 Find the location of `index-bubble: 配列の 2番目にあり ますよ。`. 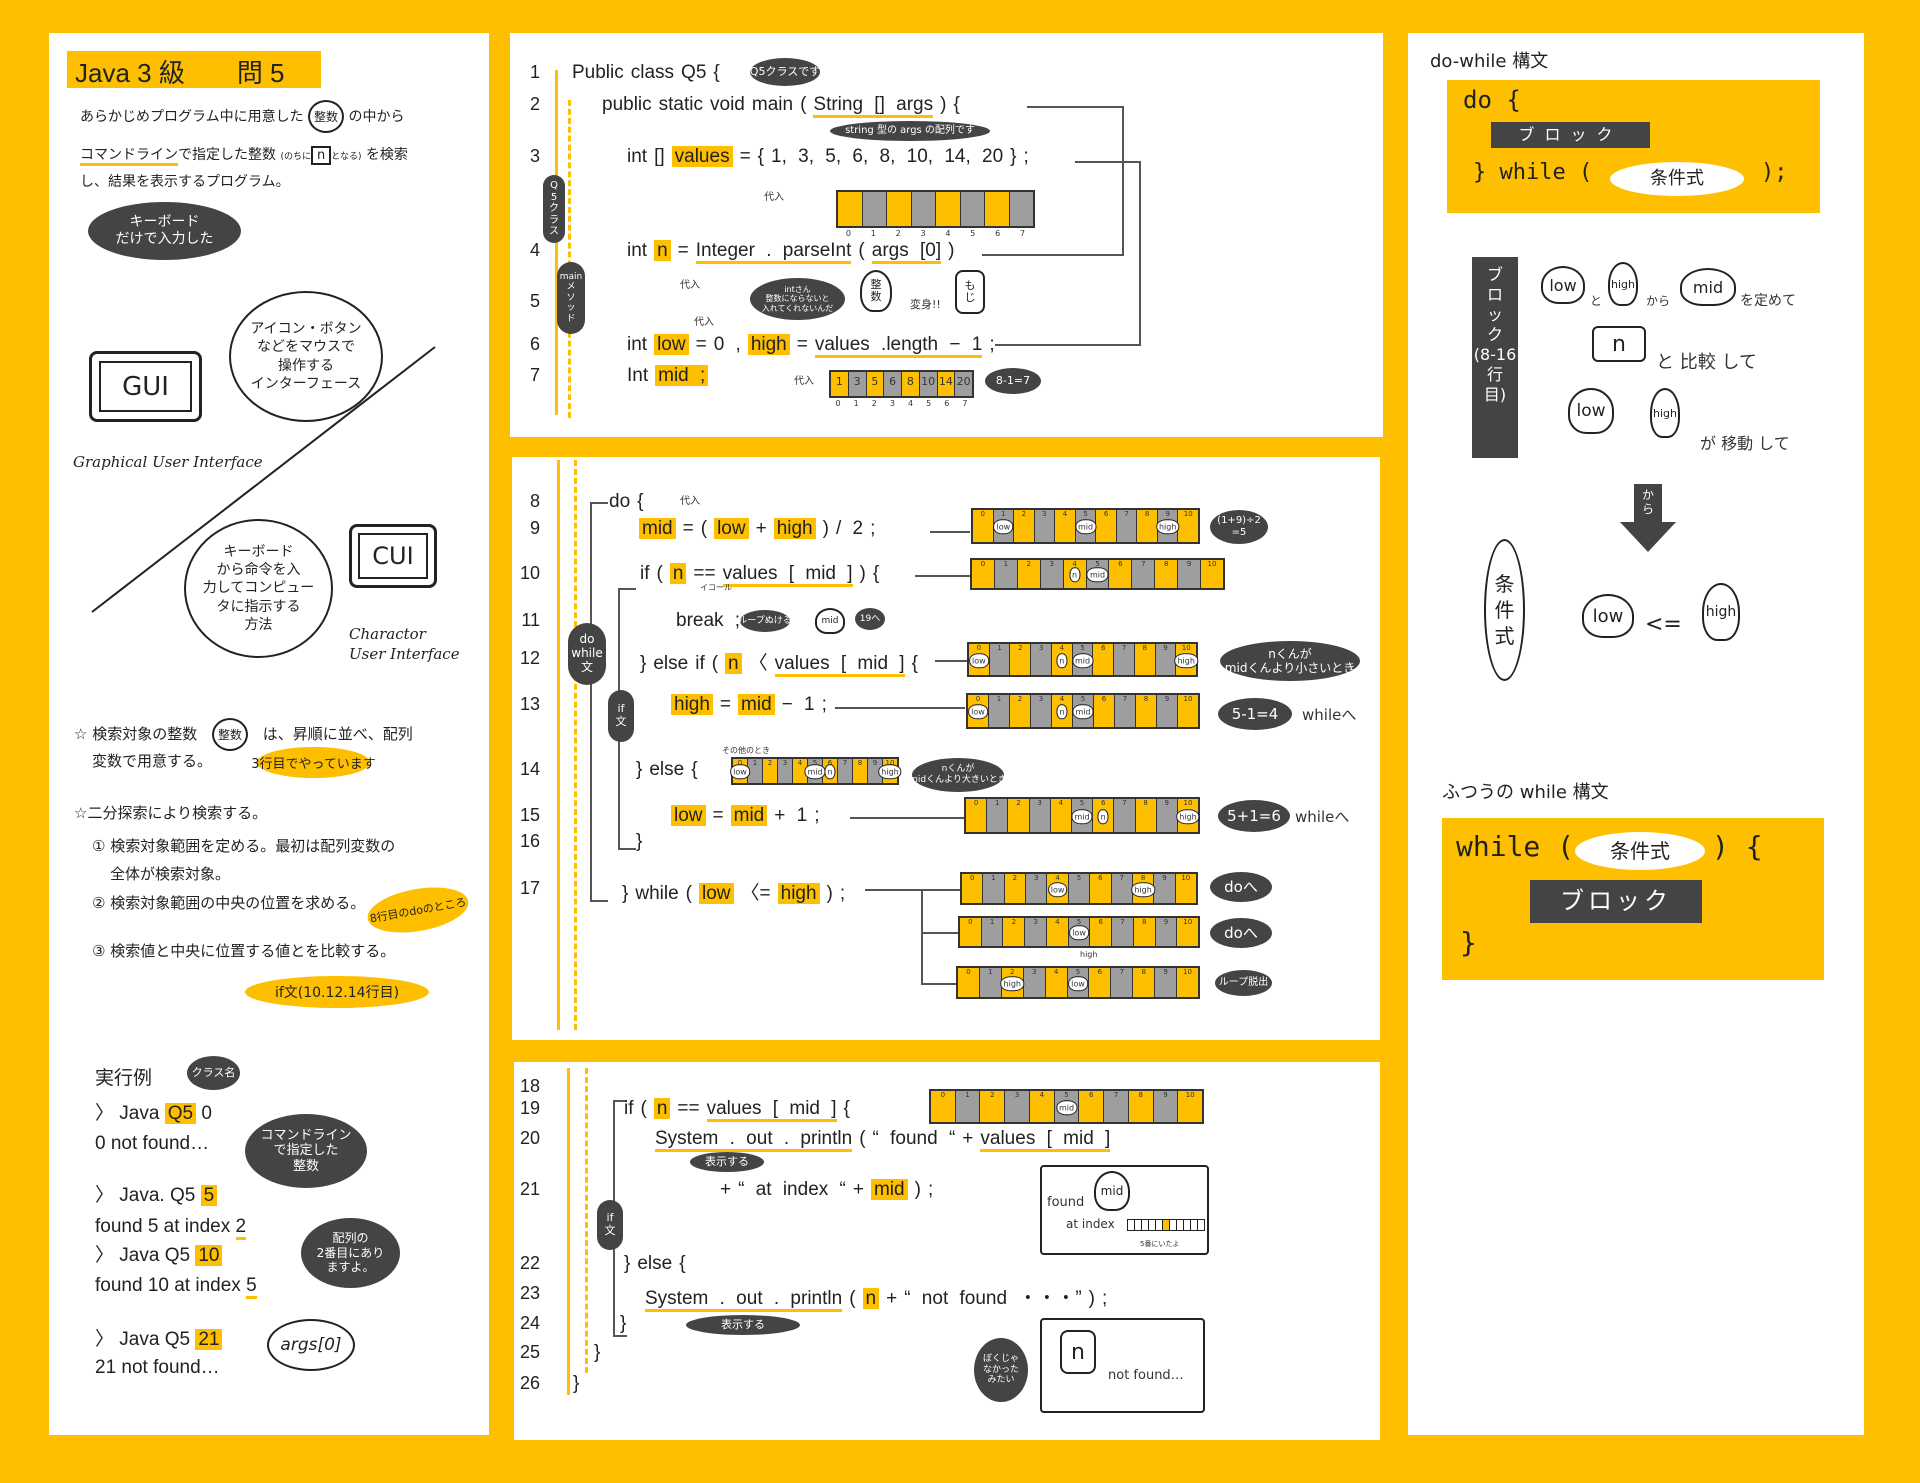

index-bubble: 配列の 2番目にあり ますよ。 is located at coordinates (350, 1253).